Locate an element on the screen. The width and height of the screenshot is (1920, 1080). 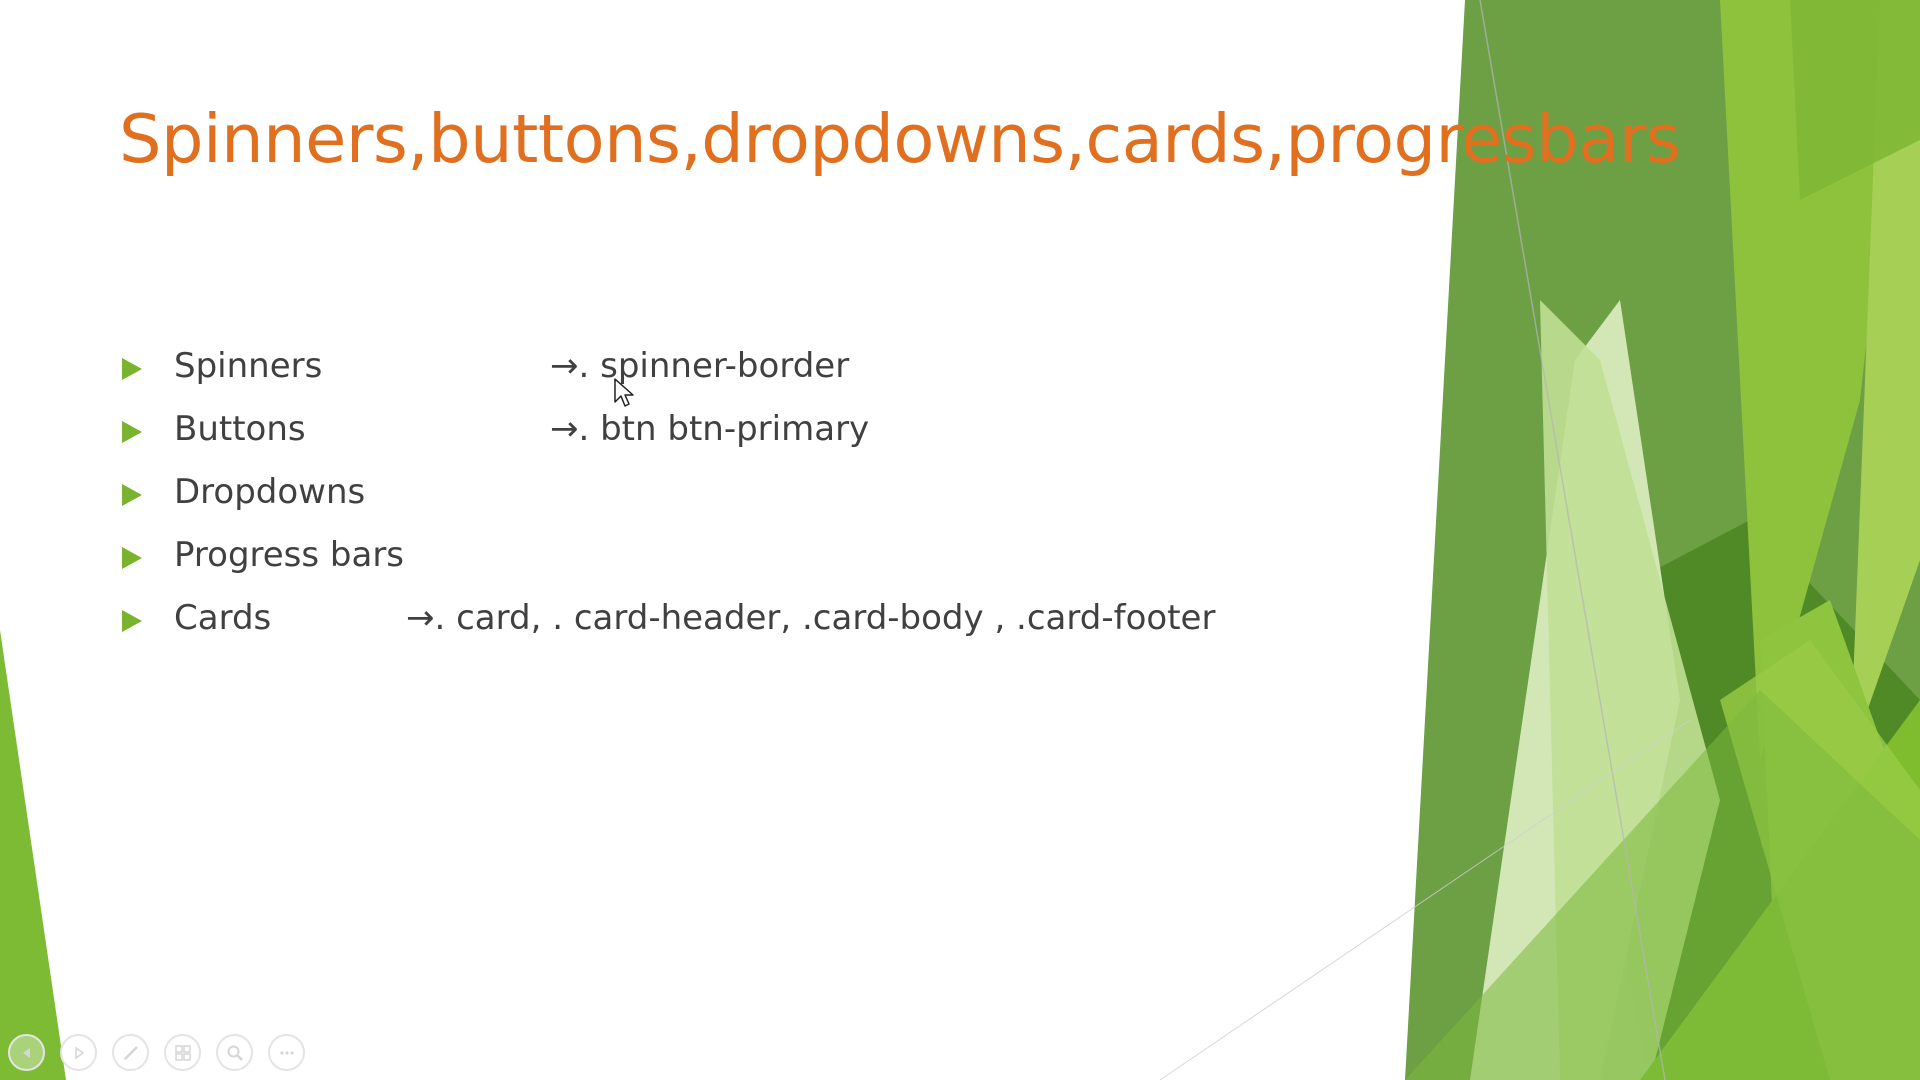
zoom-button is located at coordinates (234, 1052).